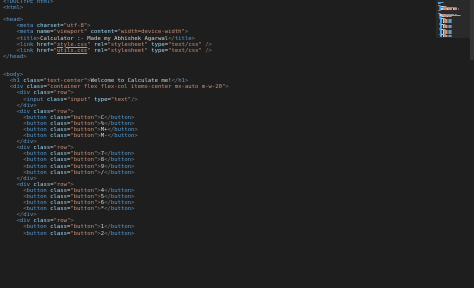 The image size is (474, 288). What do you see at coordinates (208, 50) in the screenshot?
I see `code-token: />` at bounding box center [208, 50].